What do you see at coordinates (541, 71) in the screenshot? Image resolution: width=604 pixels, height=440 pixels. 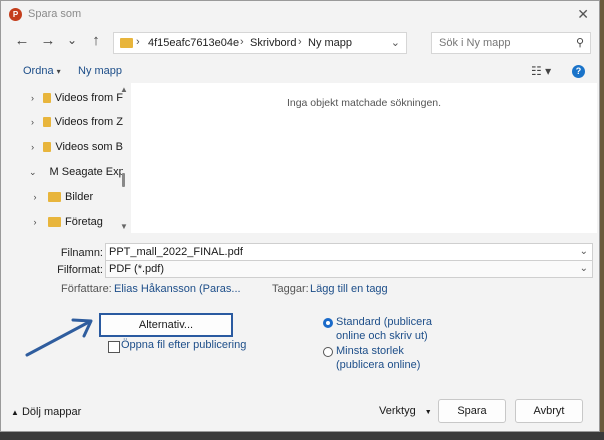 I see `view-options-icon: ☷ ▾` at bounding box center [541, 71].